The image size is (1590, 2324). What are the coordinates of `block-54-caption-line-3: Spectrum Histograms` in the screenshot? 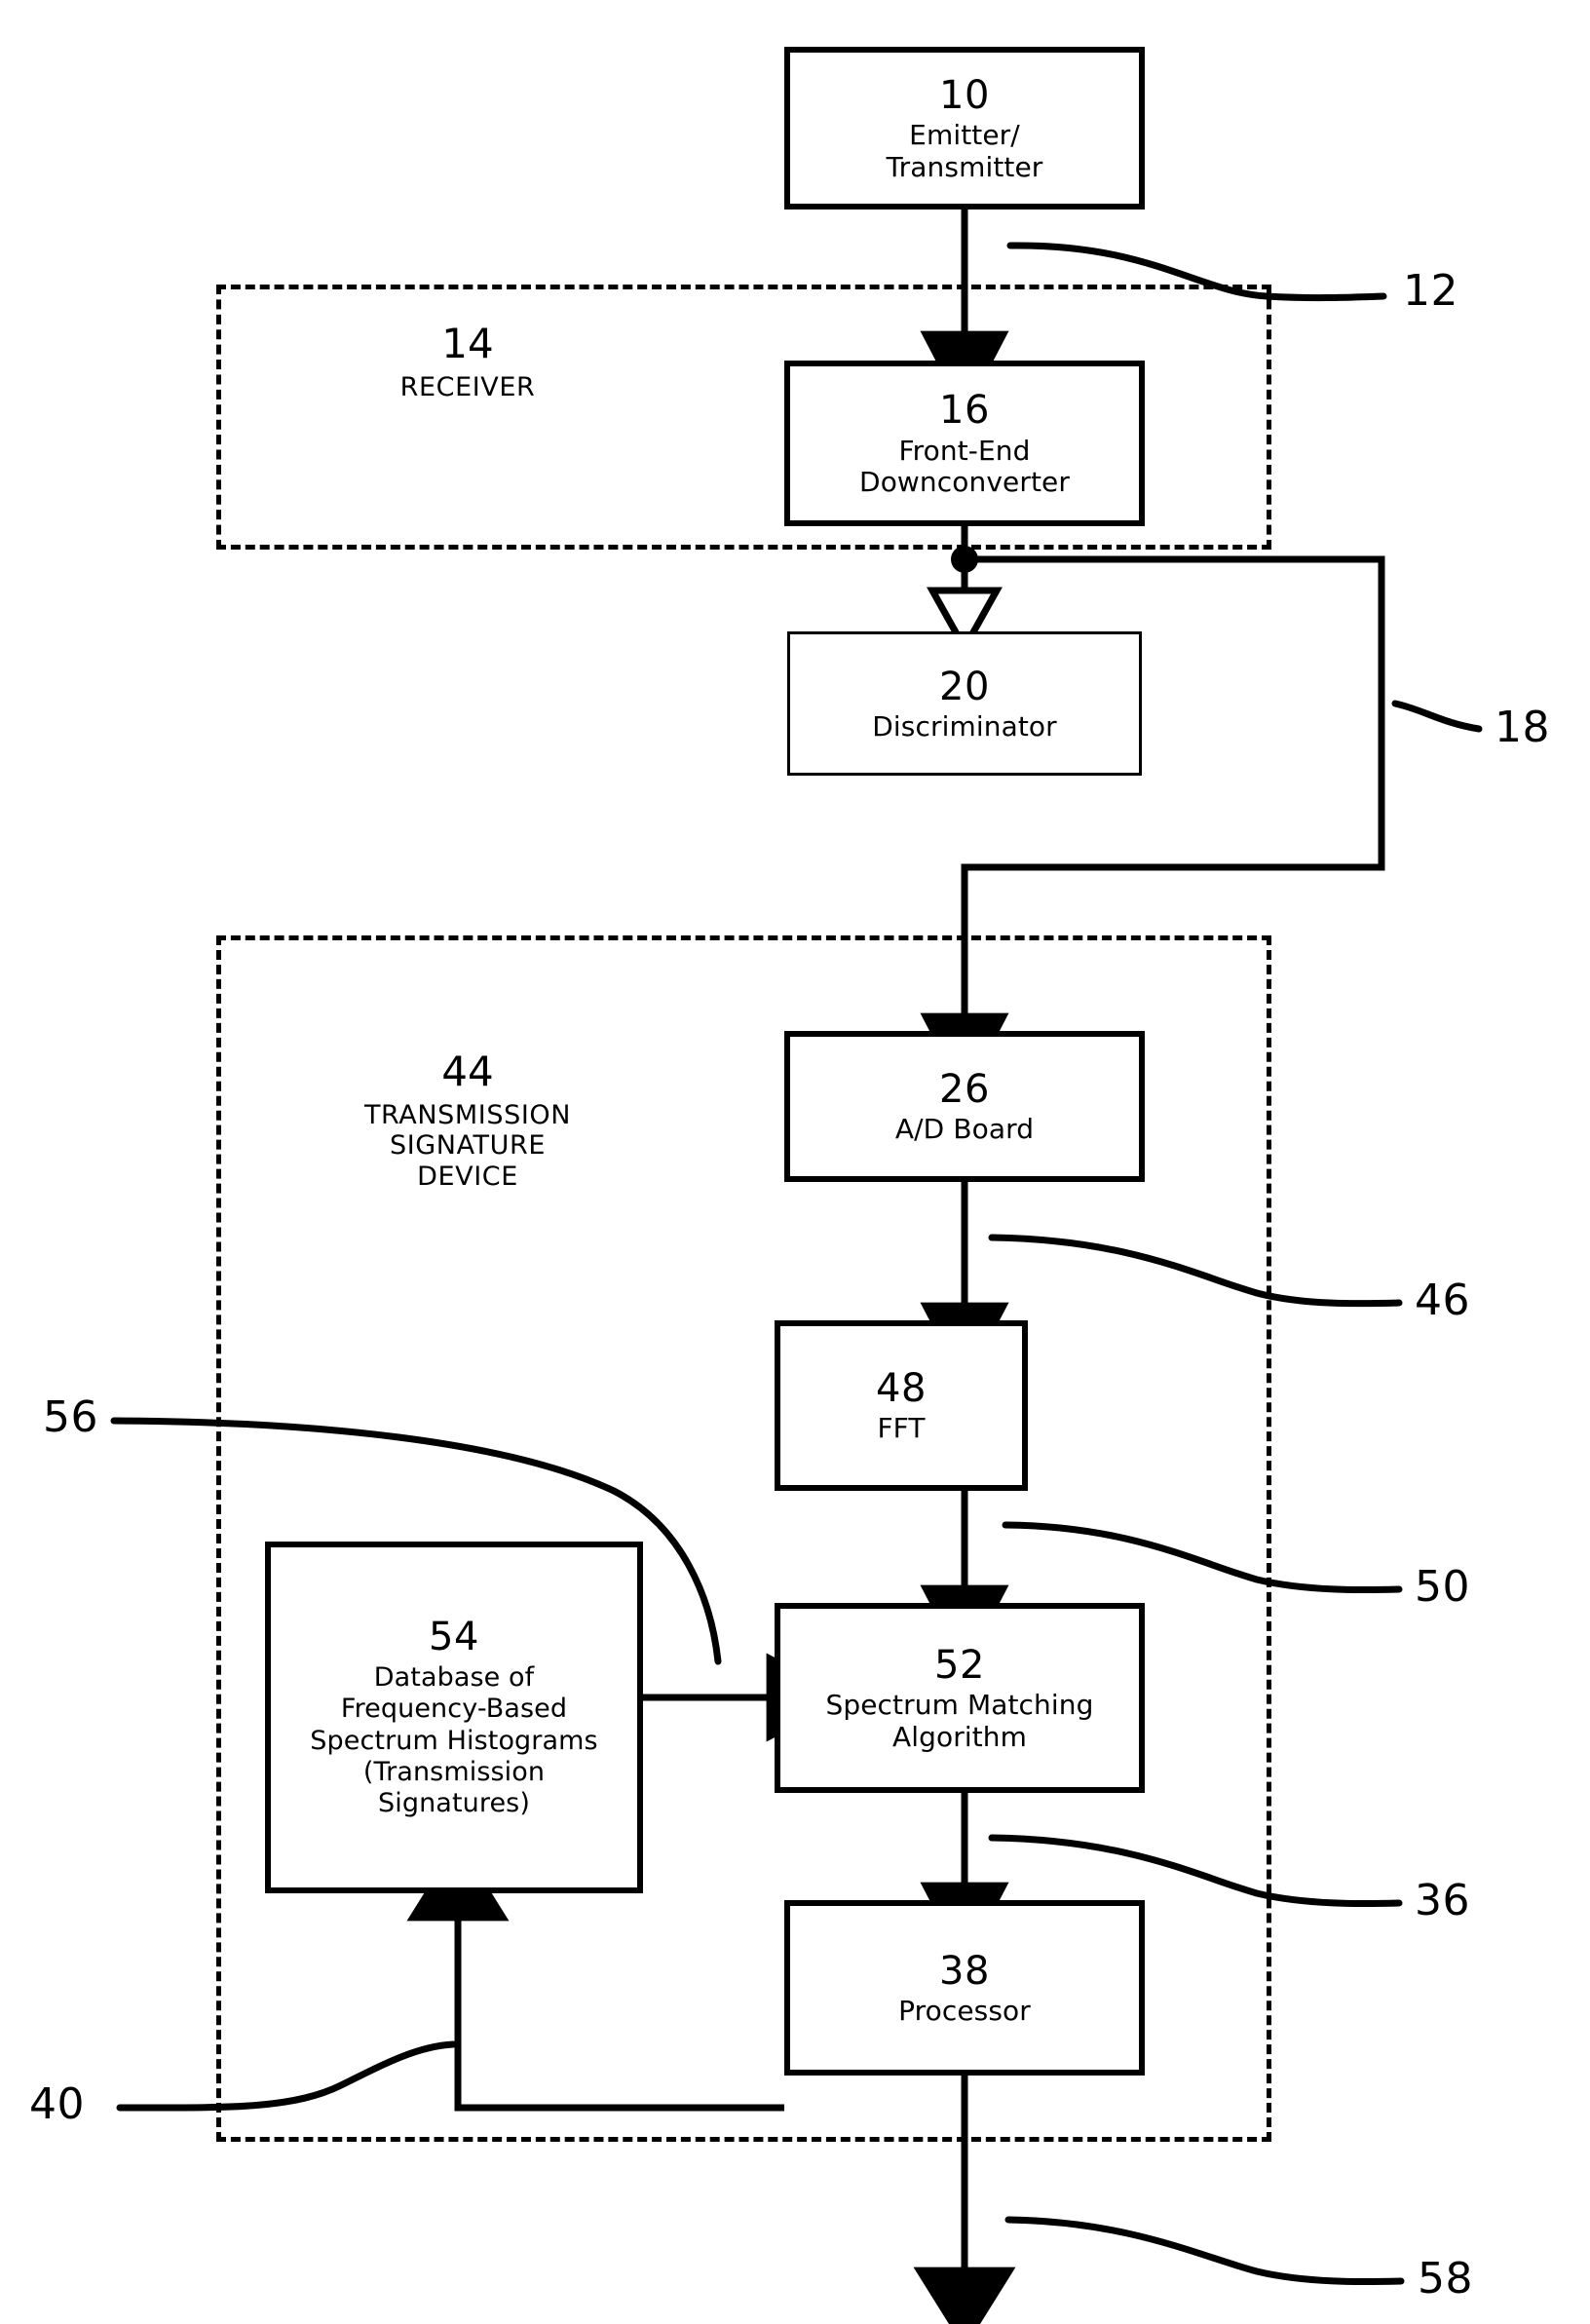 It's located at (454, 1741).